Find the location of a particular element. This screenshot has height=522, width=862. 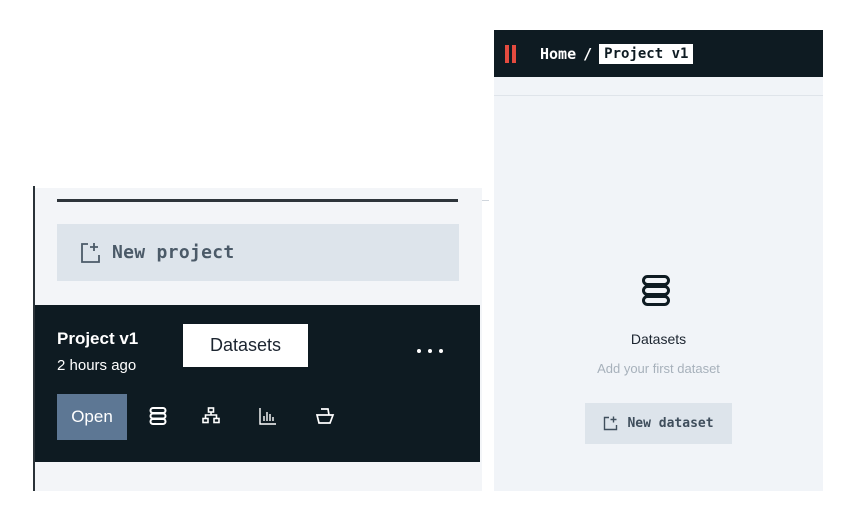

app-logo is located at coordinates (510, 53).